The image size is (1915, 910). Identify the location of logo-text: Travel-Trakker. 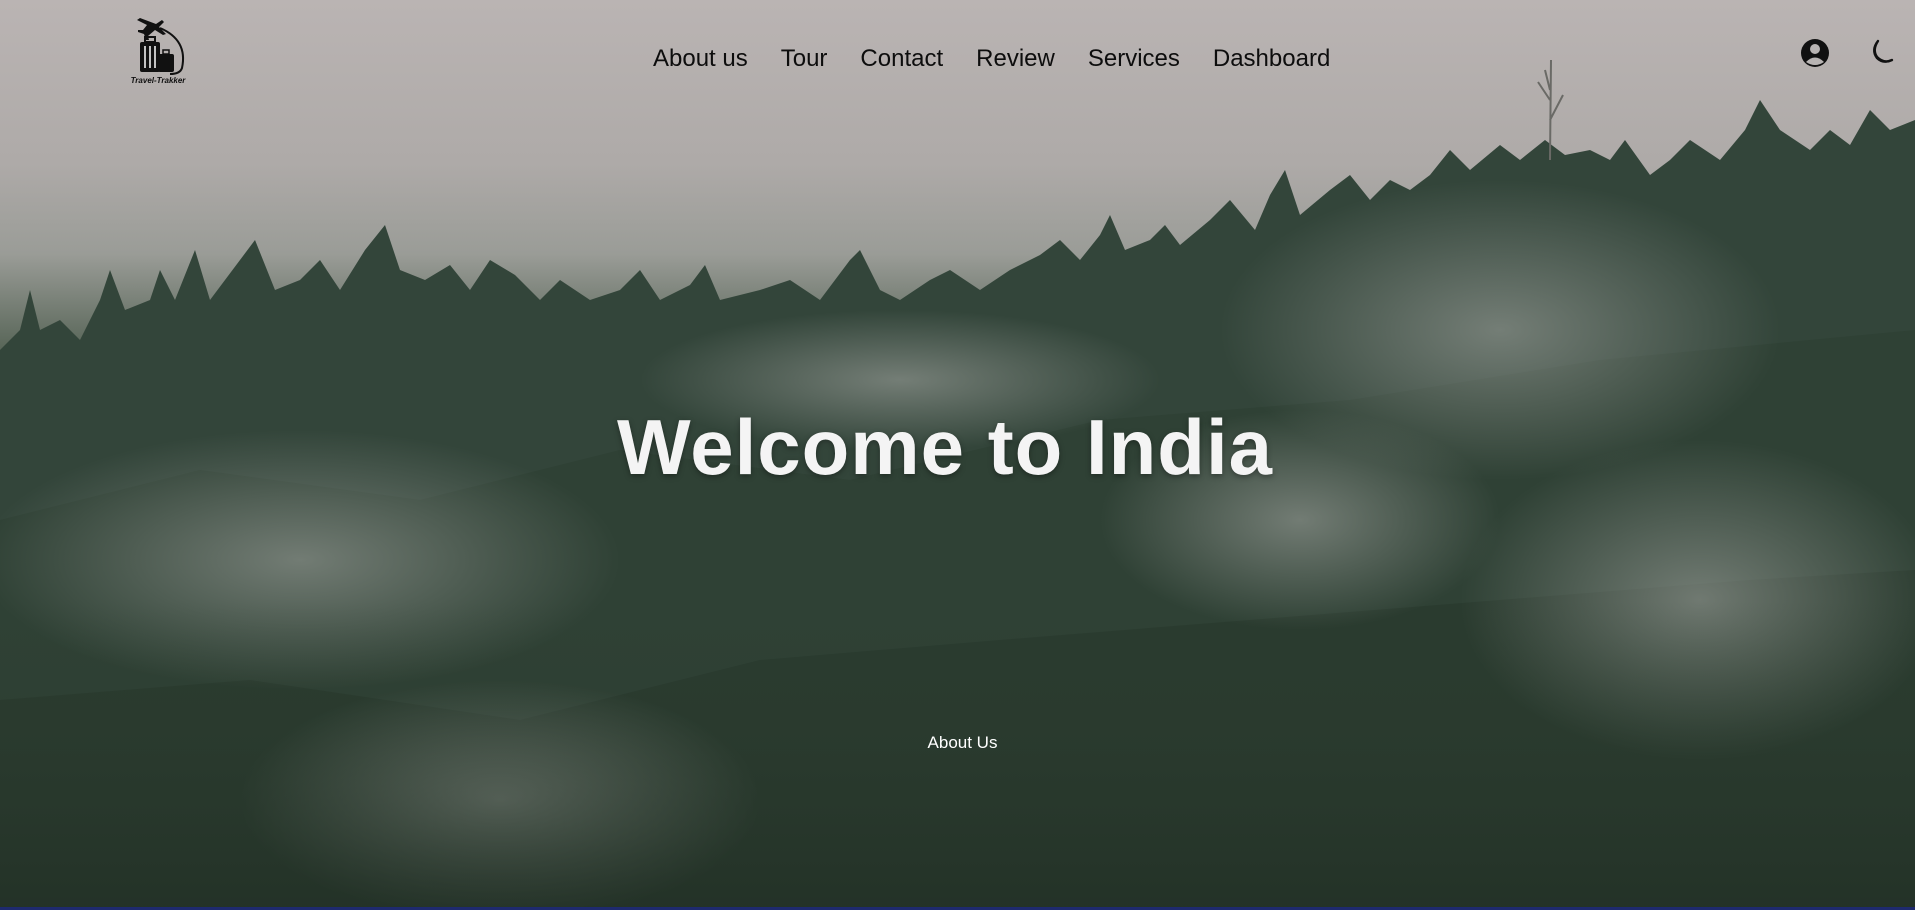
(158, 80).